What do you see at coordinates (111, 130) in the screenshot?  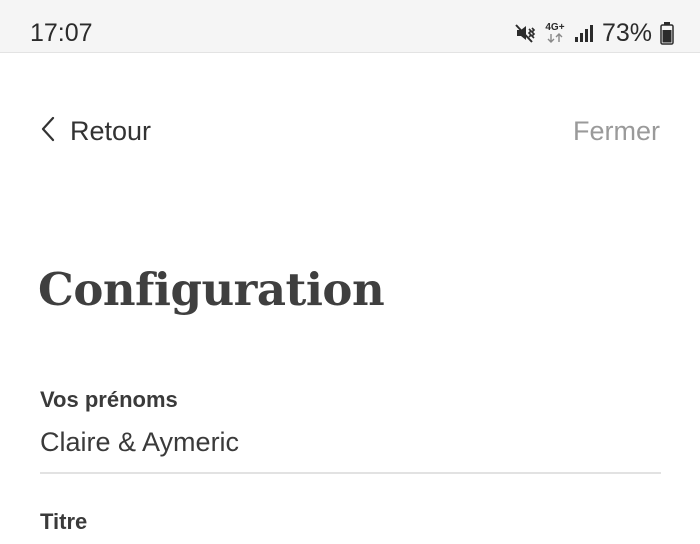 I see `back-button-label: Retour` at bounding box center [111, 130].